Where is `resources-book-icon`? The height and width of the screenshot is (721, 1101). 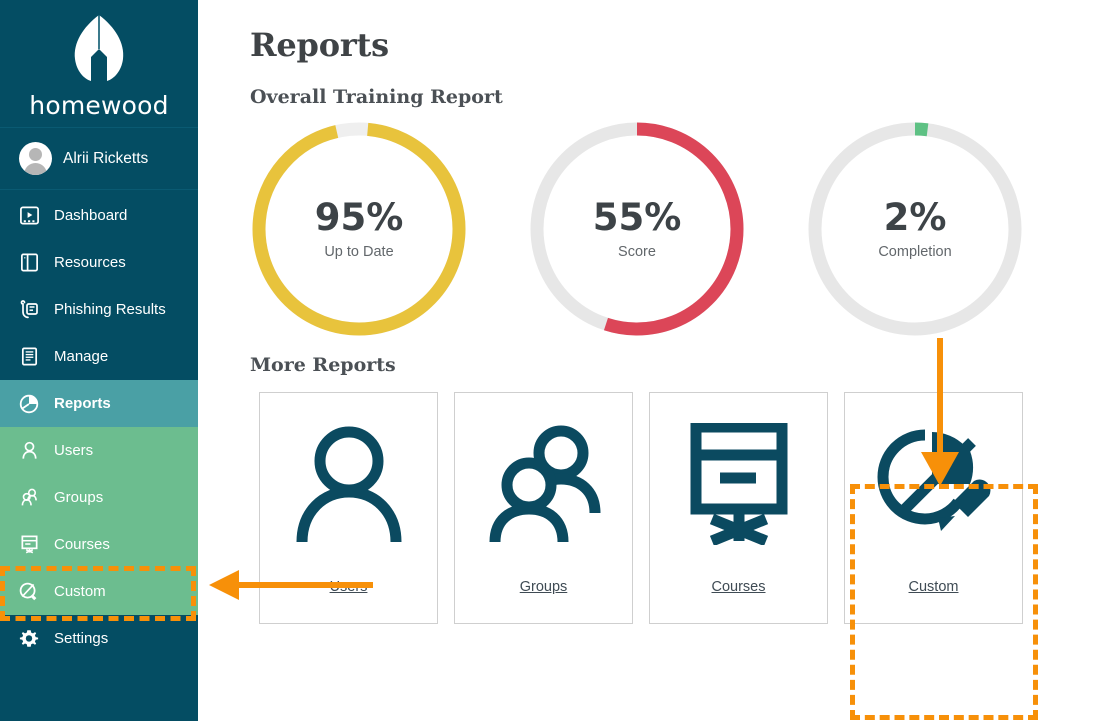 resources-book-icon is located at coordinates (29, 263).